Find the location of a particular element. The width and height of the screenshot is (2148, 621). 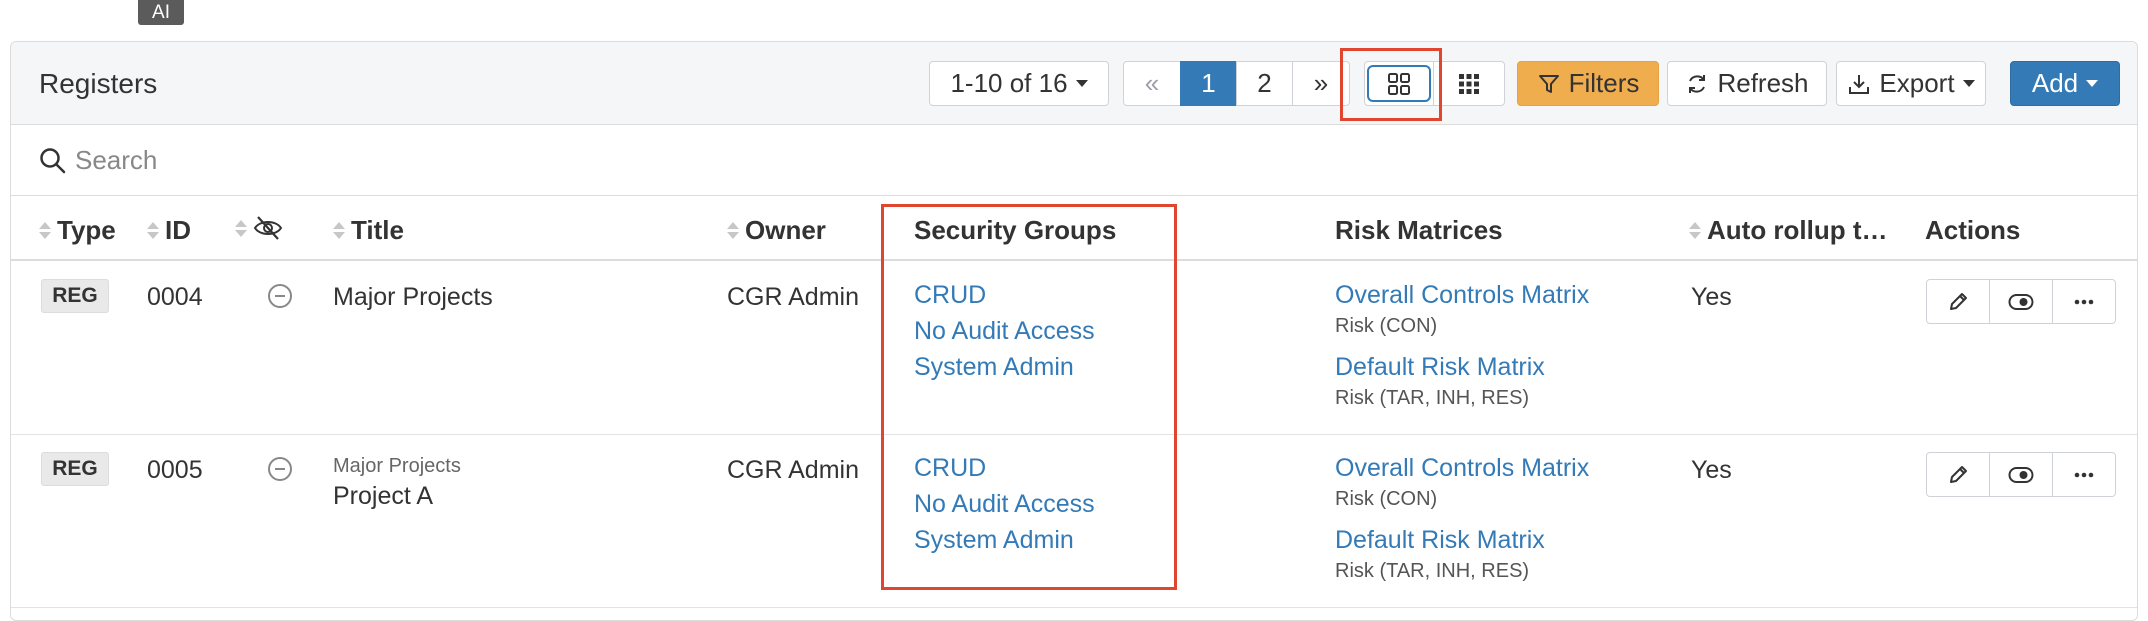

column-header-type: Type is located at coordinates (77, 230).